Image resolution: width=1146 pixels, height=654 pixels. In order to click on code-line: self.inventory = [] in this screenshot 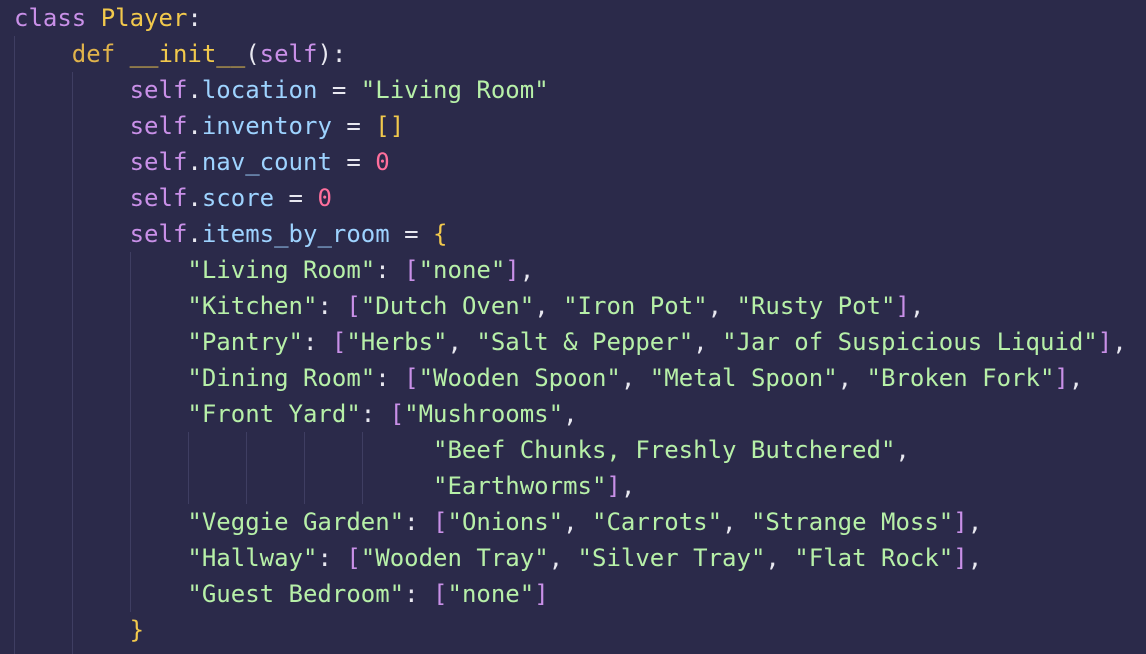, I will do `click(209, 126)`.